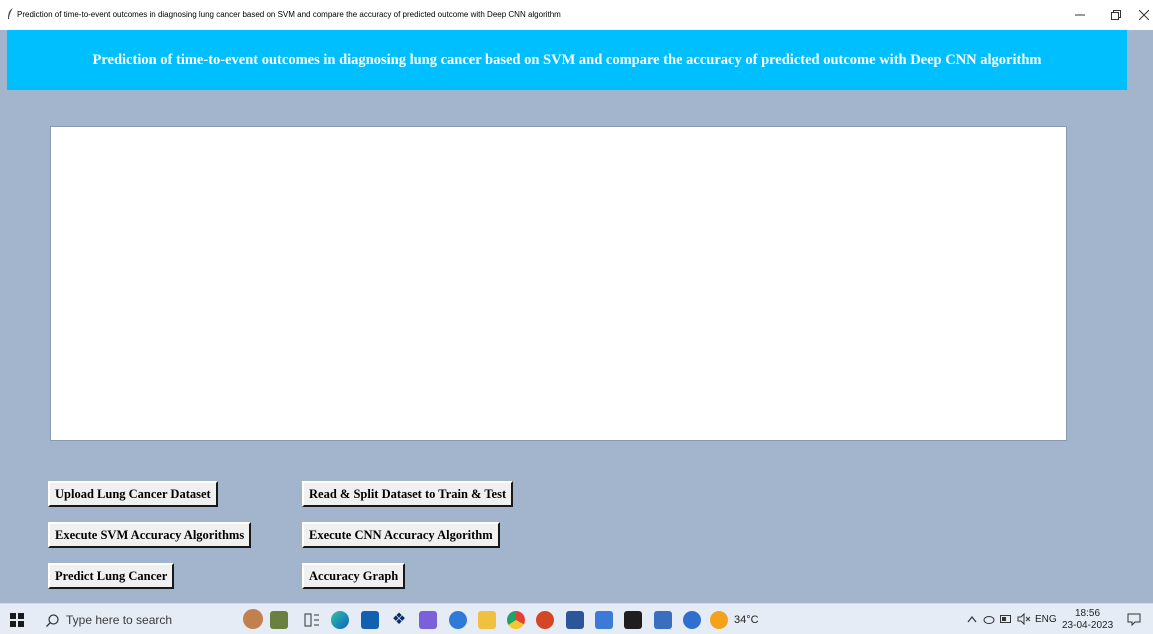 The height and width of the screenshot is (634, 1153). I want to click on restore-icon, so click(1116, 15).